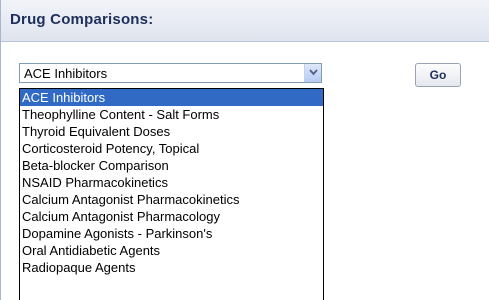 The height and width of the screenshot is (300, 489). What do you see at coordinates (171, 148) in the screenshot?
I see `dropdown-option: Corticosteroid Potency, Topical` at bounding box center [171, 148].